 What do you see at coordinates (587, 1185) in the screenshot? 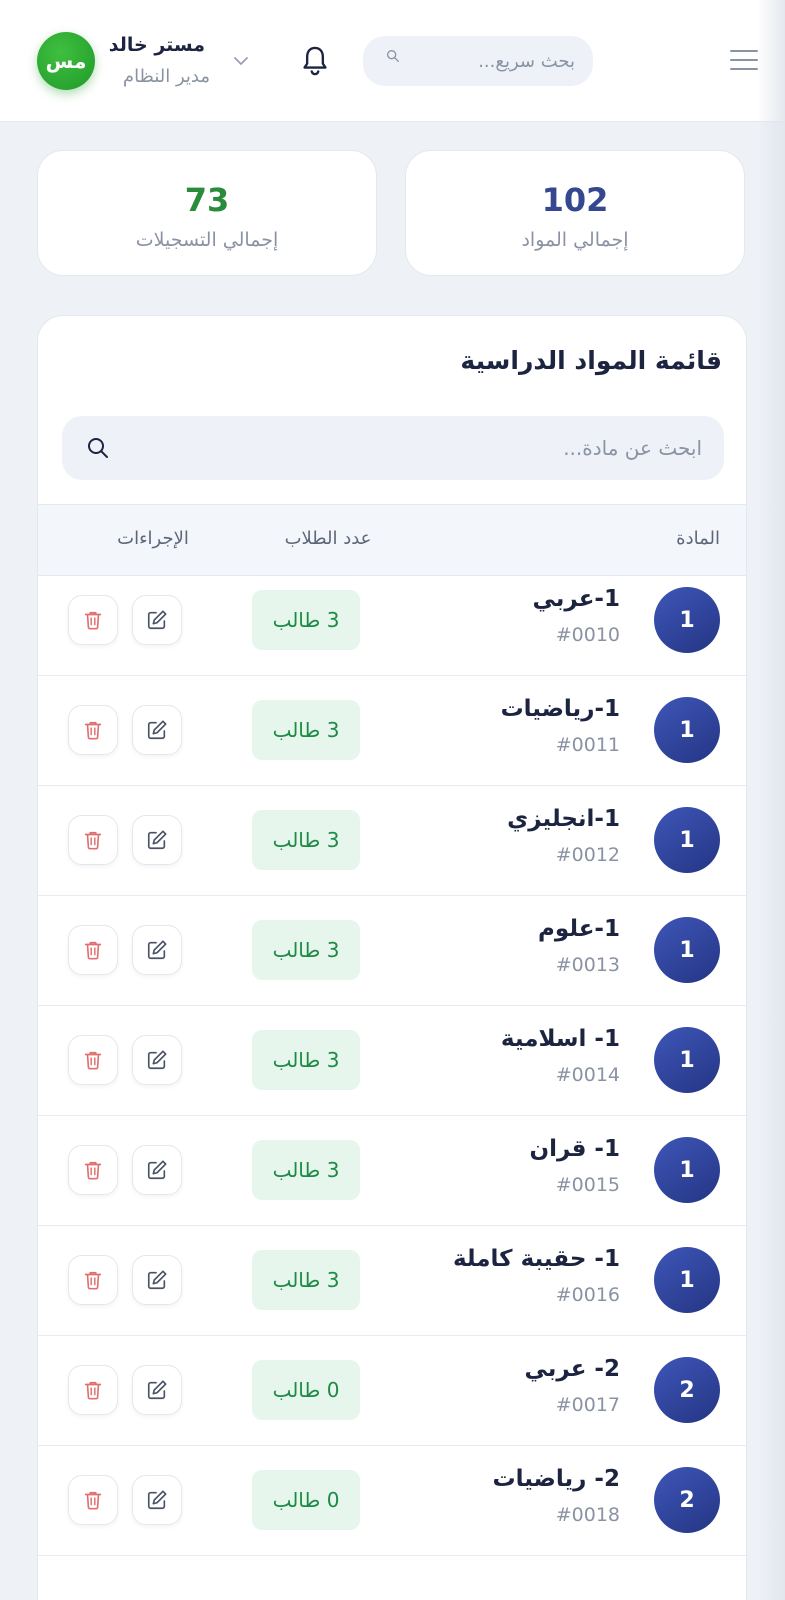
I see `subject-code: #0015` at bounding box center [587, 1185].